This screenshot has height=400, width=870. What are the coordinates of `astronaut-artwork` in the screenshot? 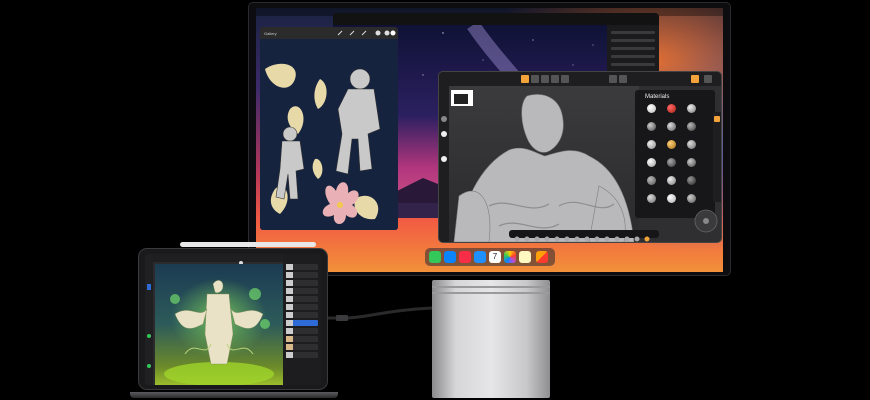 It's located at (323, 143).